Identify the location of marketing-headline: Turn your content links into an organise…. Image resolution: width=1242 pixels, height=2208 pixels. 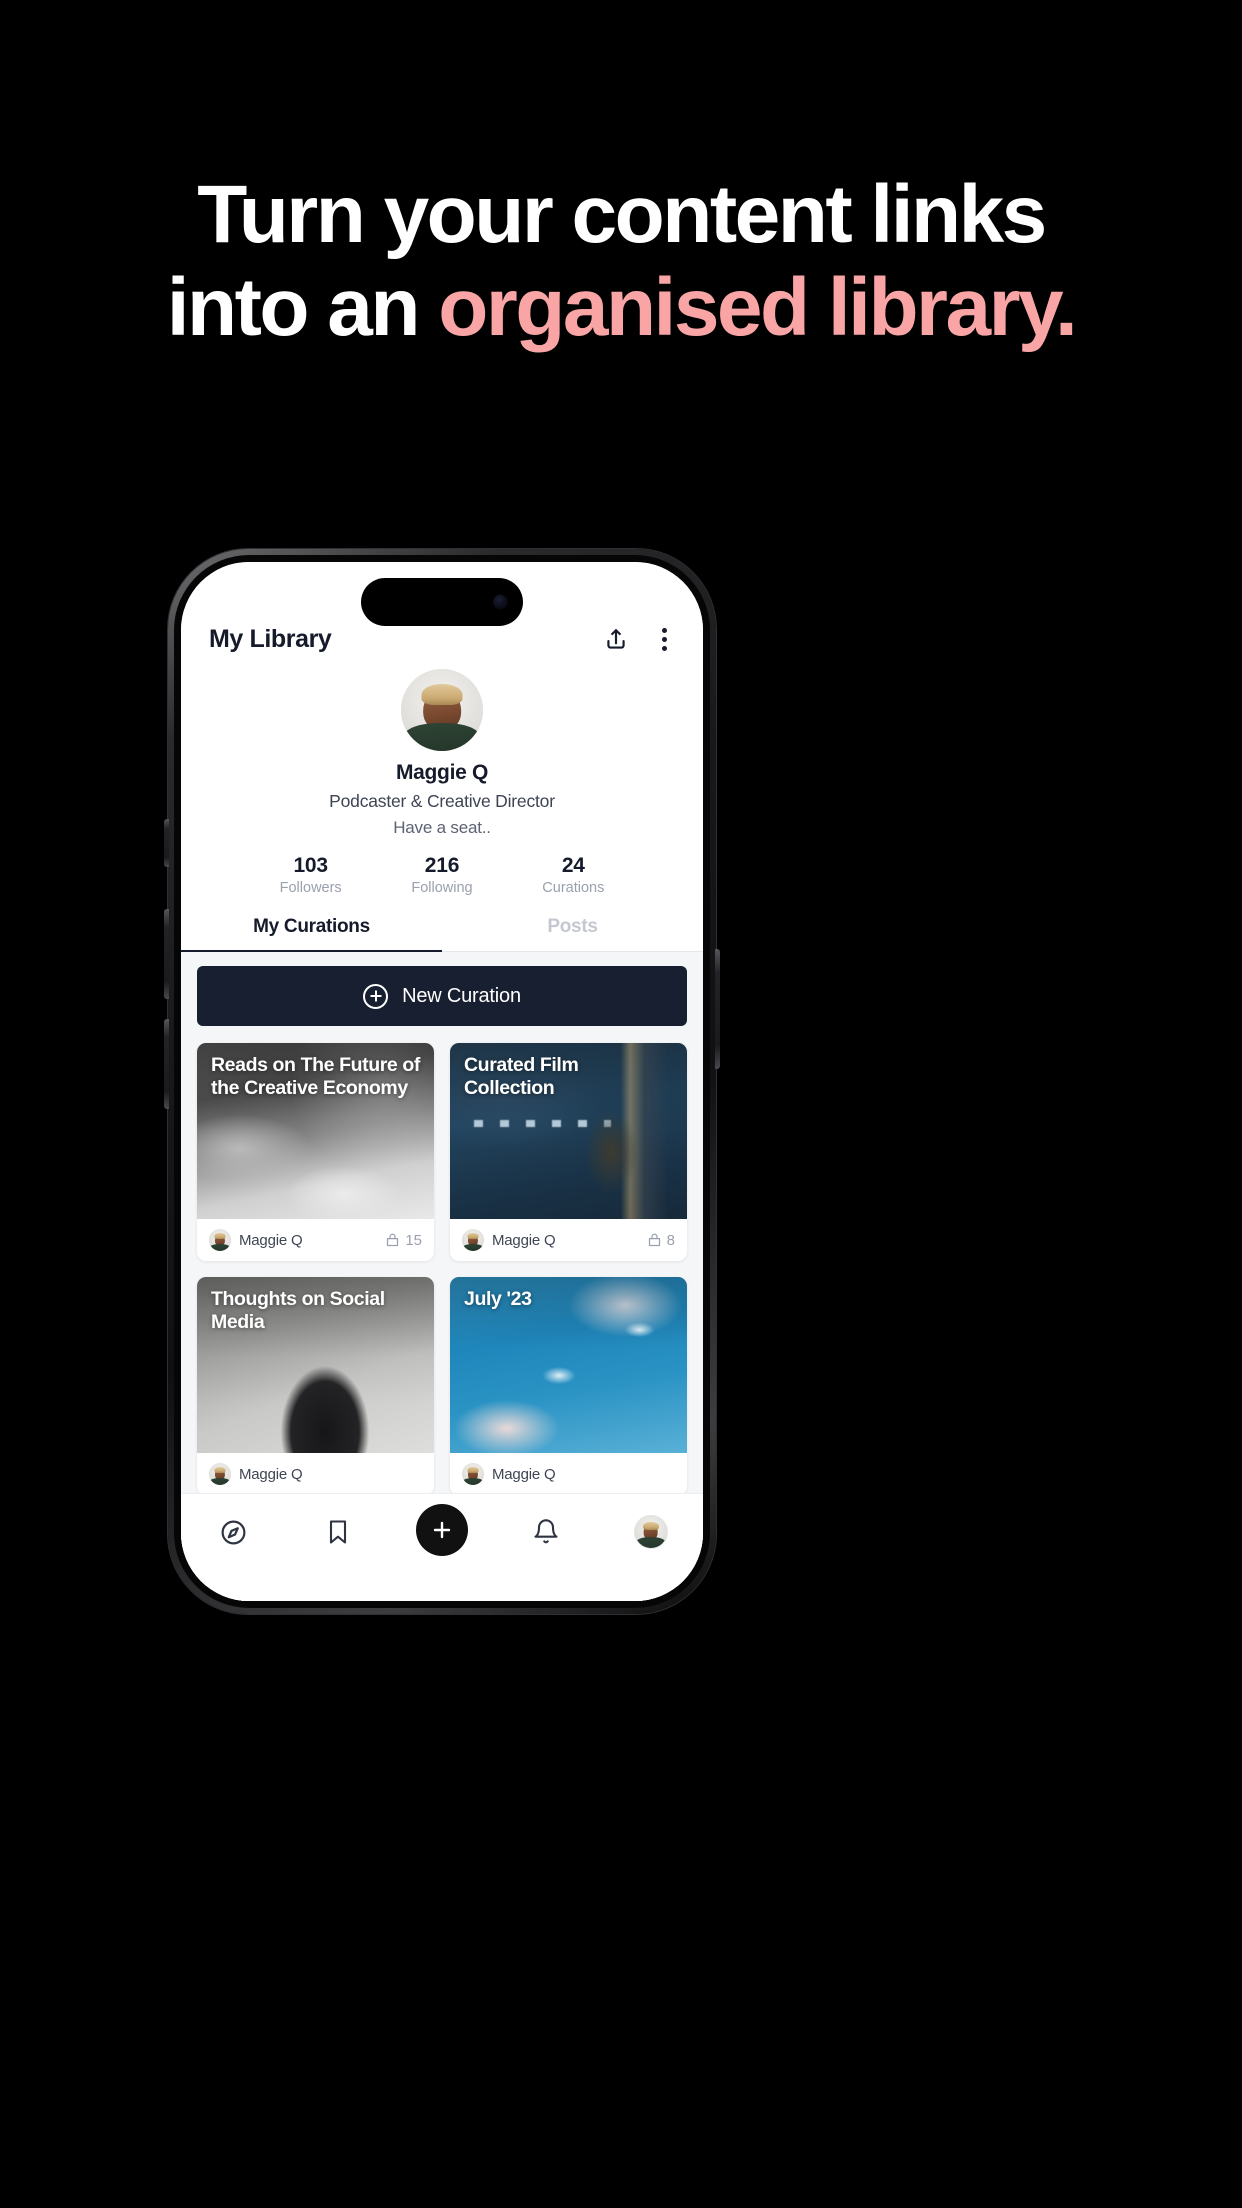
(621, 261).